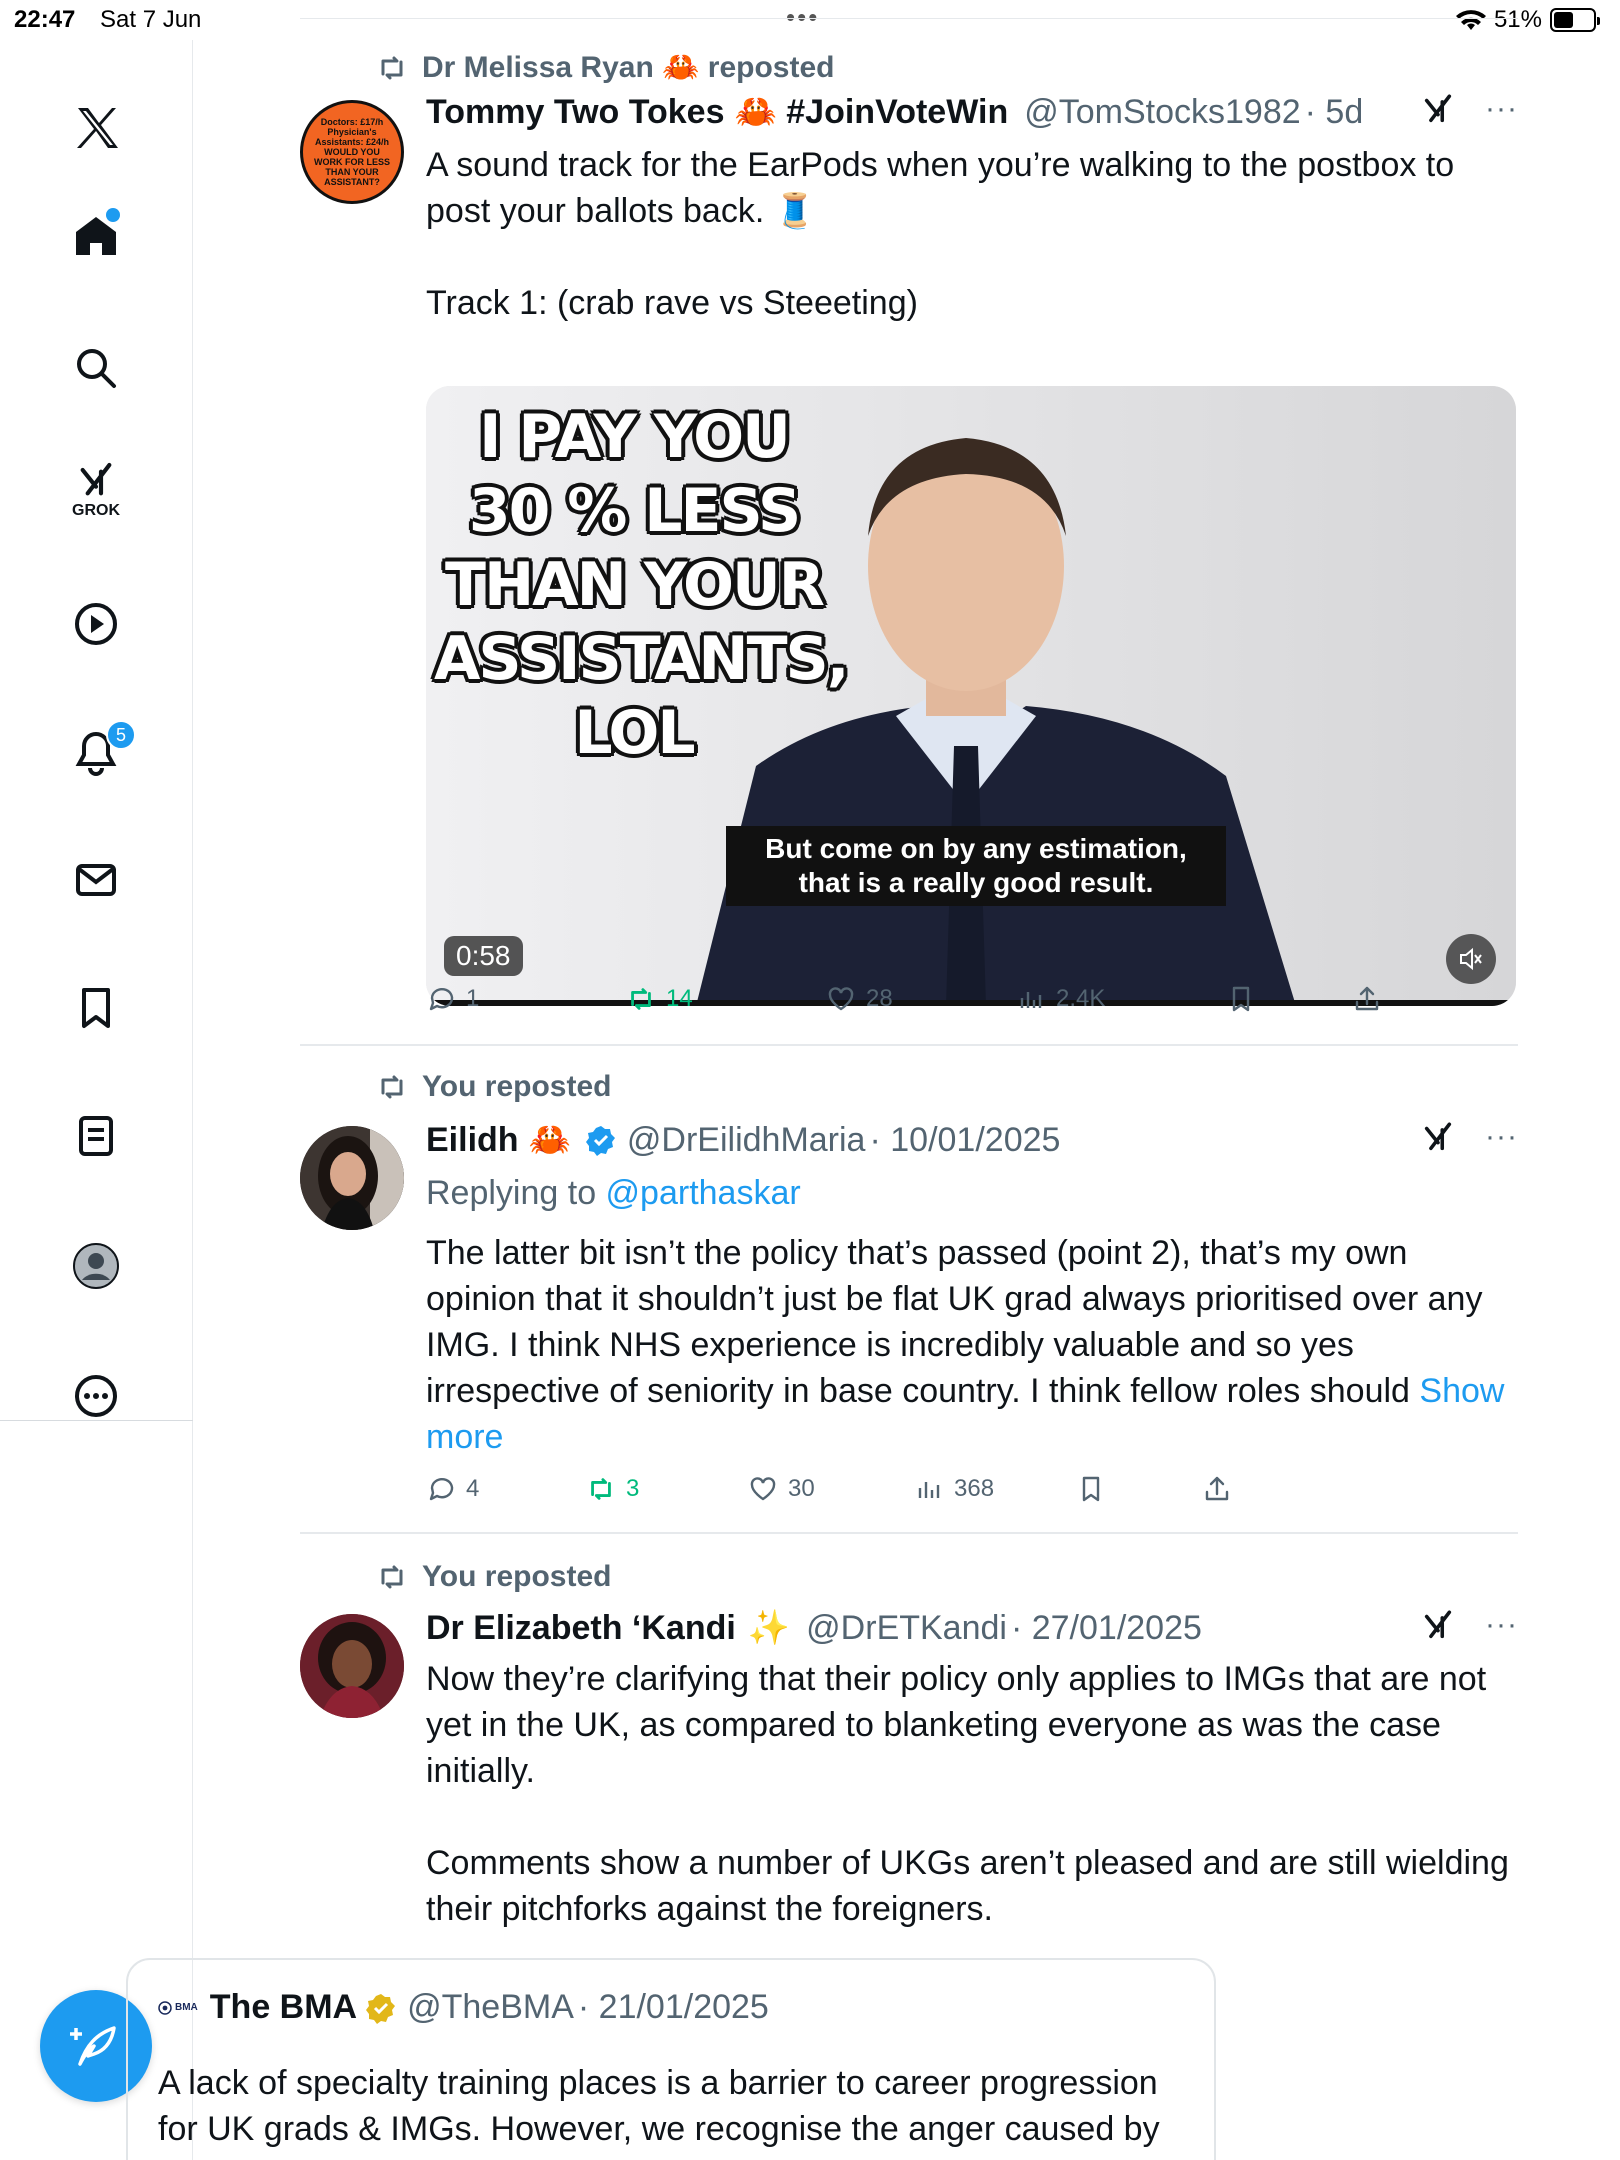 The height and width of the screenshot is (2160, 1620). I want to click on replying-to-label: Replying to, so click(516, 1193).